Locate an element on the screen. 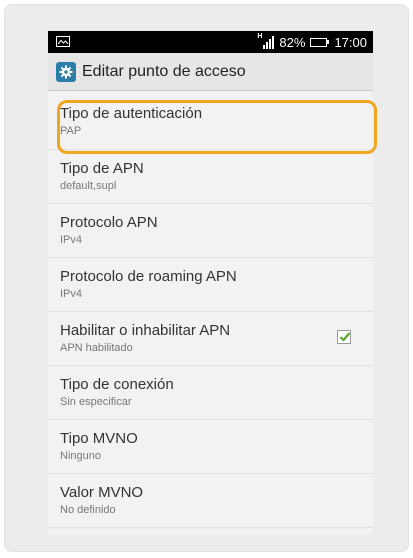  signal-type-label: H is located at coordinates (260, 36).